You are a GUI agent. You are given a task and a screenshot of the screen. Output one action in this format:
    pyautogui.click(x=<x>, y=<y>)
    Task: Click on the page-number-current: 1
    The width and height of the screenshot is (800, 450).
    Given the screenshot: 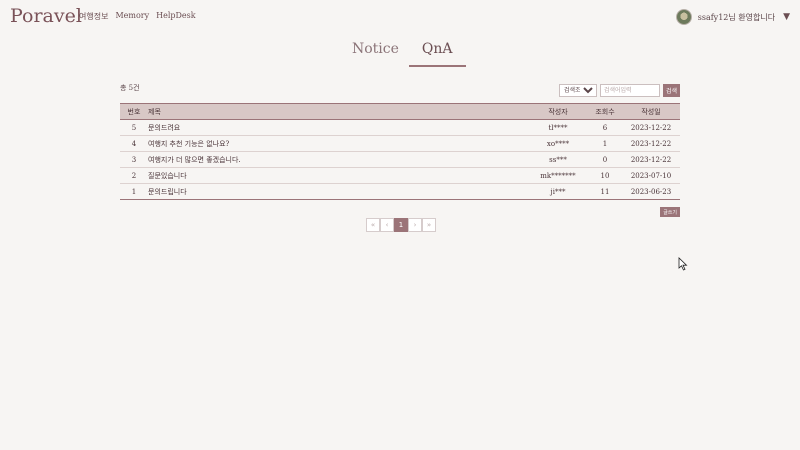 What is the action you would take?
    pyautogui.click(x=401, y=225)
    